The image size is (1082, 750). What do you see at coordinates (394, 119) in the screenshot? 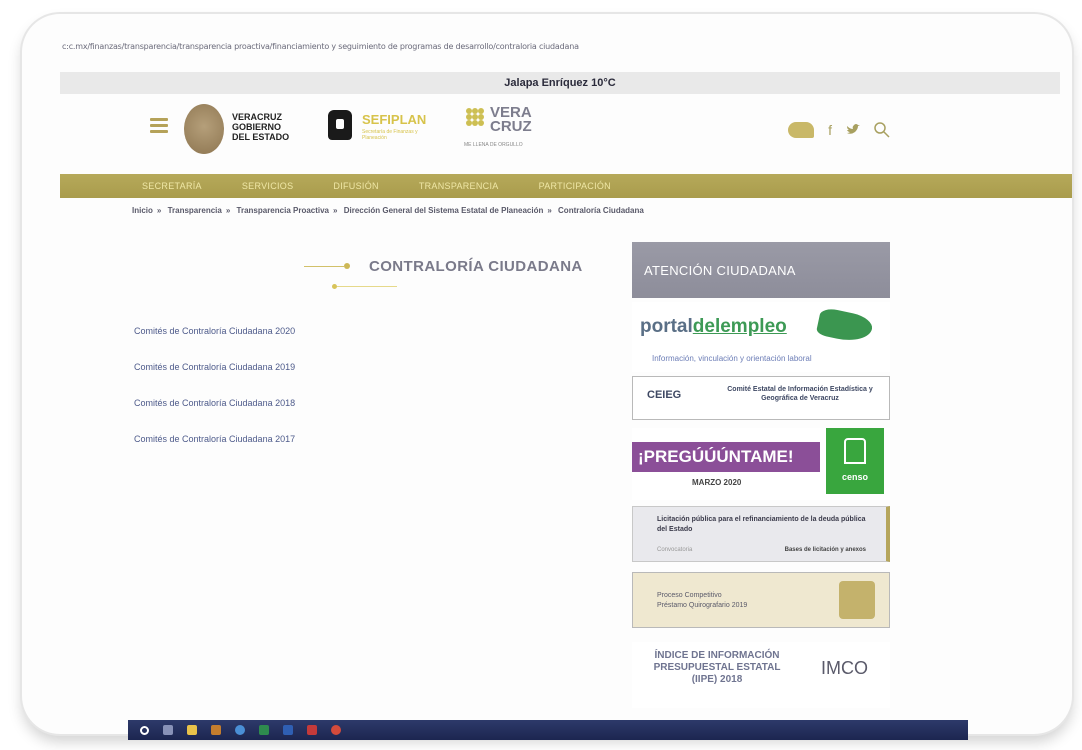
I see `sefiplan-logo: SEFIPLAN` at bounding box center [394, 119].